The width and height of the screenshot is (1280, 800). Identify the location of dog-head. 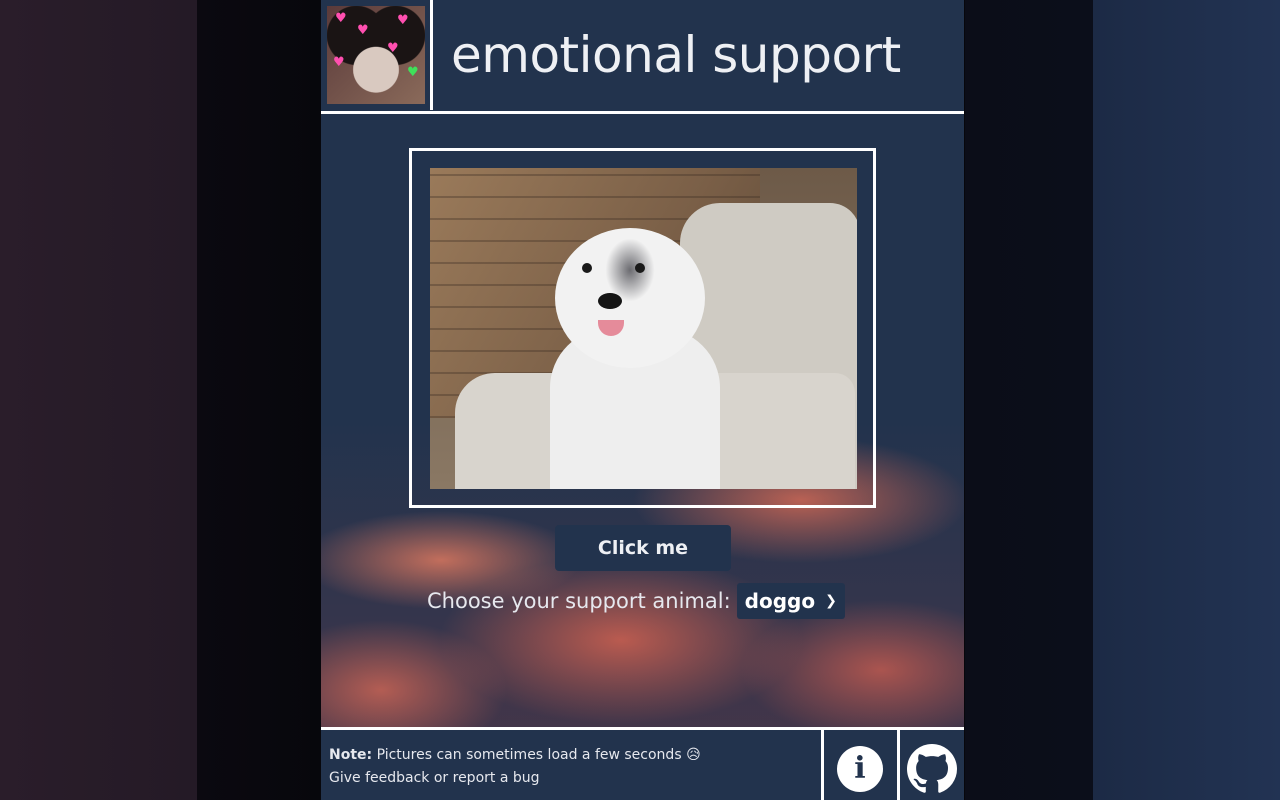
(630, 298).